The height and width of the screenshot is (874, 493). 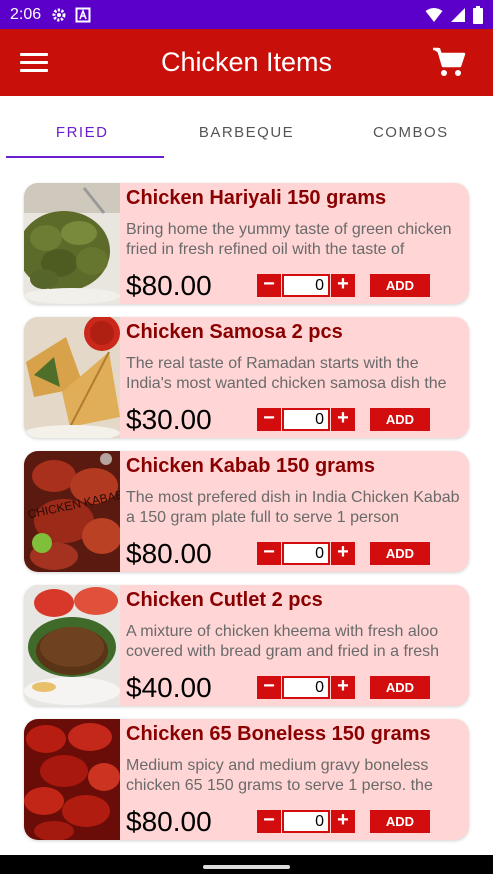 I want to click on item-price: $30.00, so click(x=169, y=419).